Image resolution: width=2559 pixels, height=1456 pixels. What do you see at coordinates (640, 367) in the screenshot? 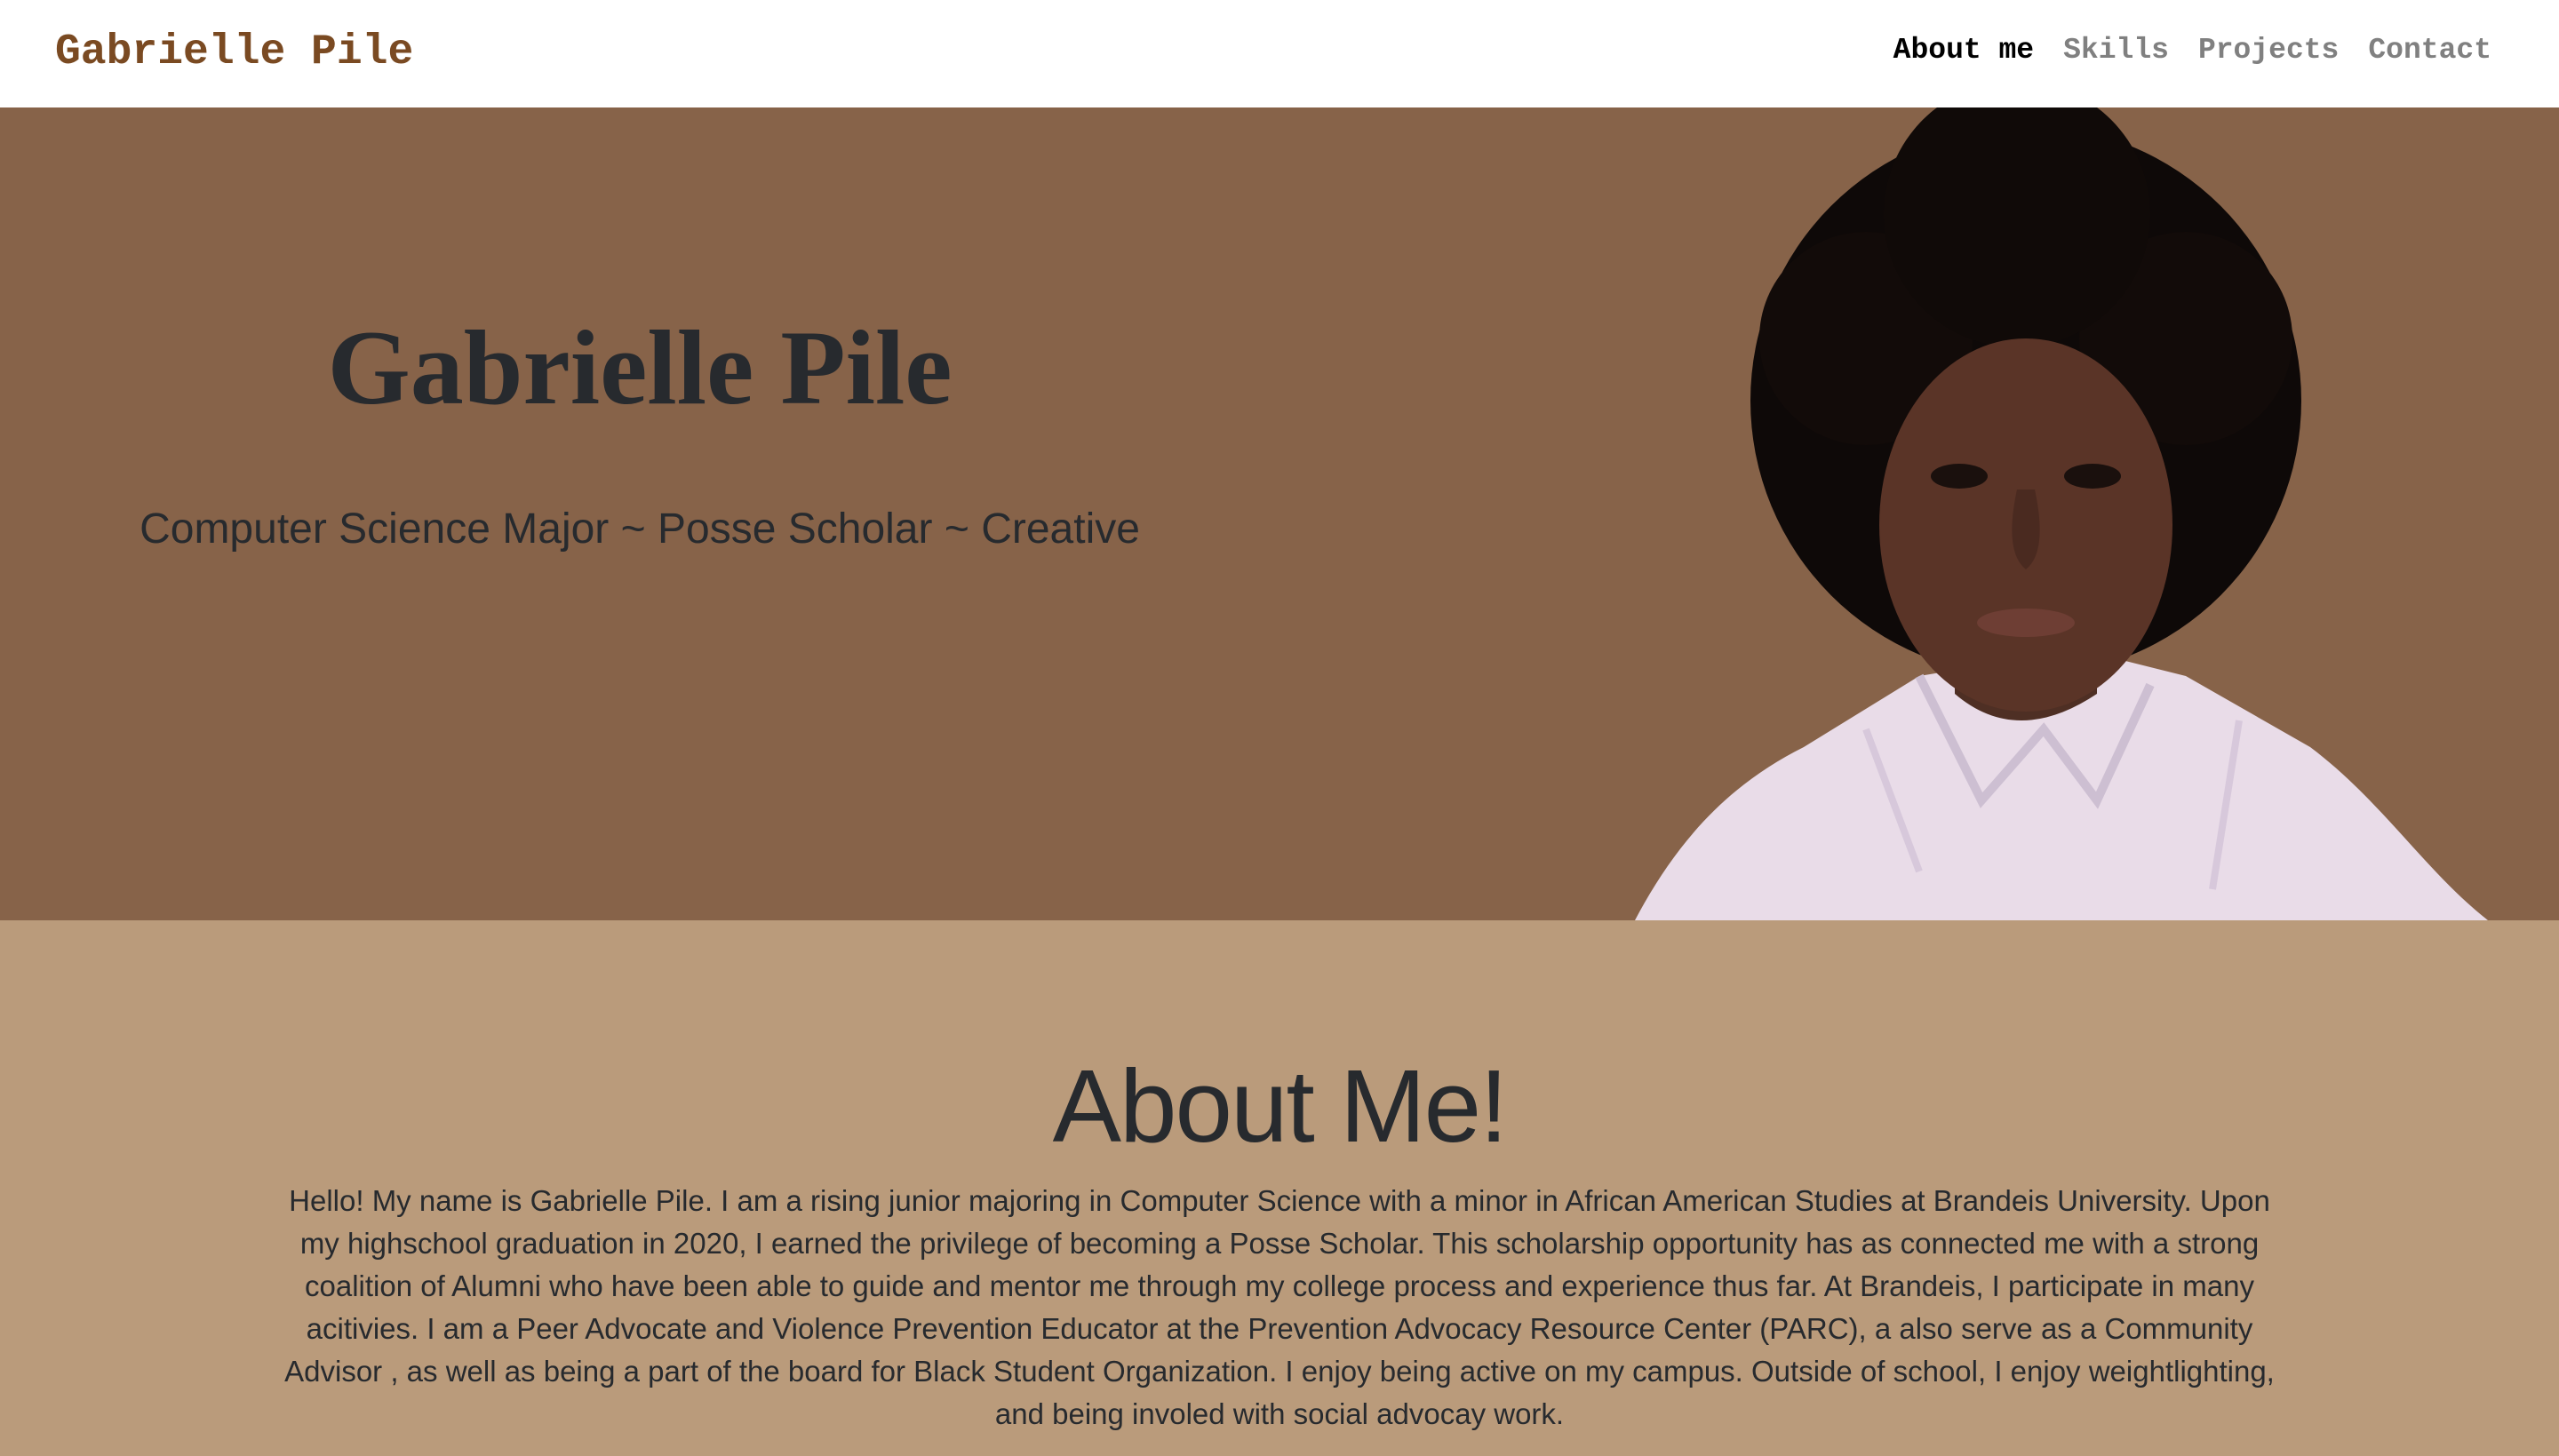
I see `hero-title: Gabrielle Pile` at bounding box center [640, 367].